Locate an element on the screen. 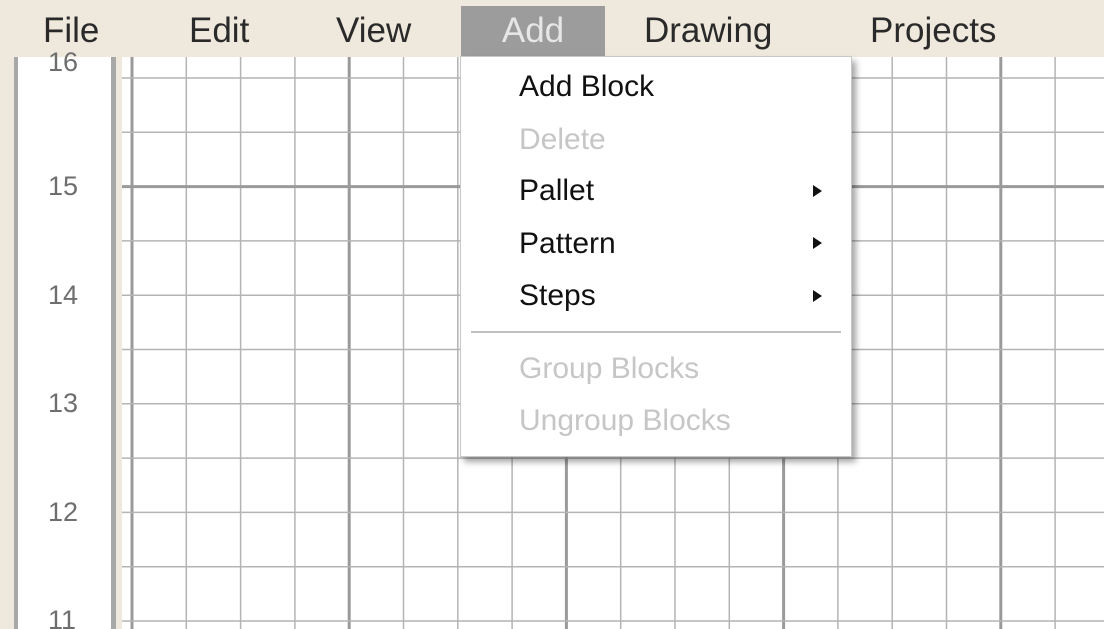 This screenshot has height=629, width=1104. ruler-tick-15: 15 is located at coordinates (63, 186).